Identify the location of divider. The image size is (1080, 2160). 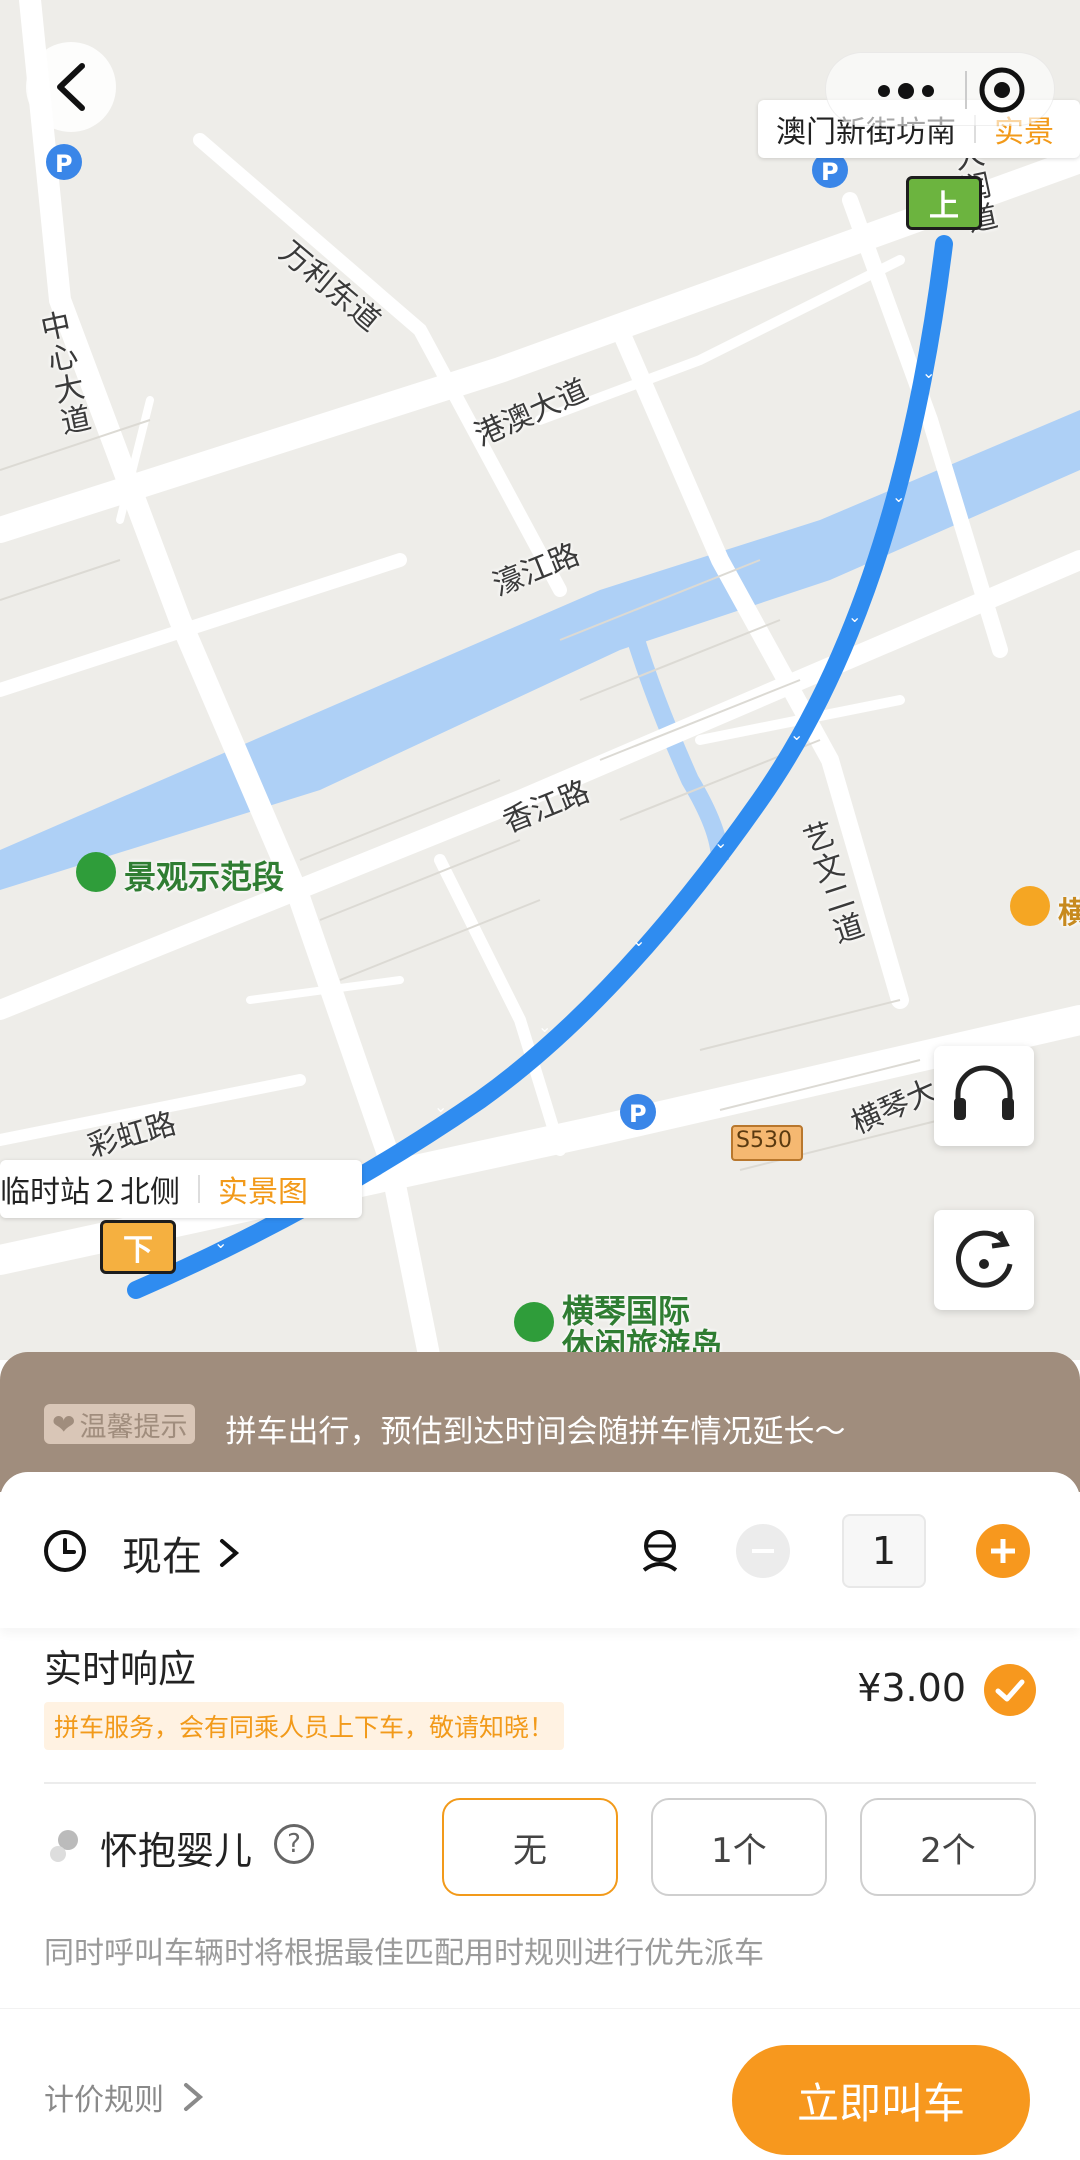
(199, 1189).